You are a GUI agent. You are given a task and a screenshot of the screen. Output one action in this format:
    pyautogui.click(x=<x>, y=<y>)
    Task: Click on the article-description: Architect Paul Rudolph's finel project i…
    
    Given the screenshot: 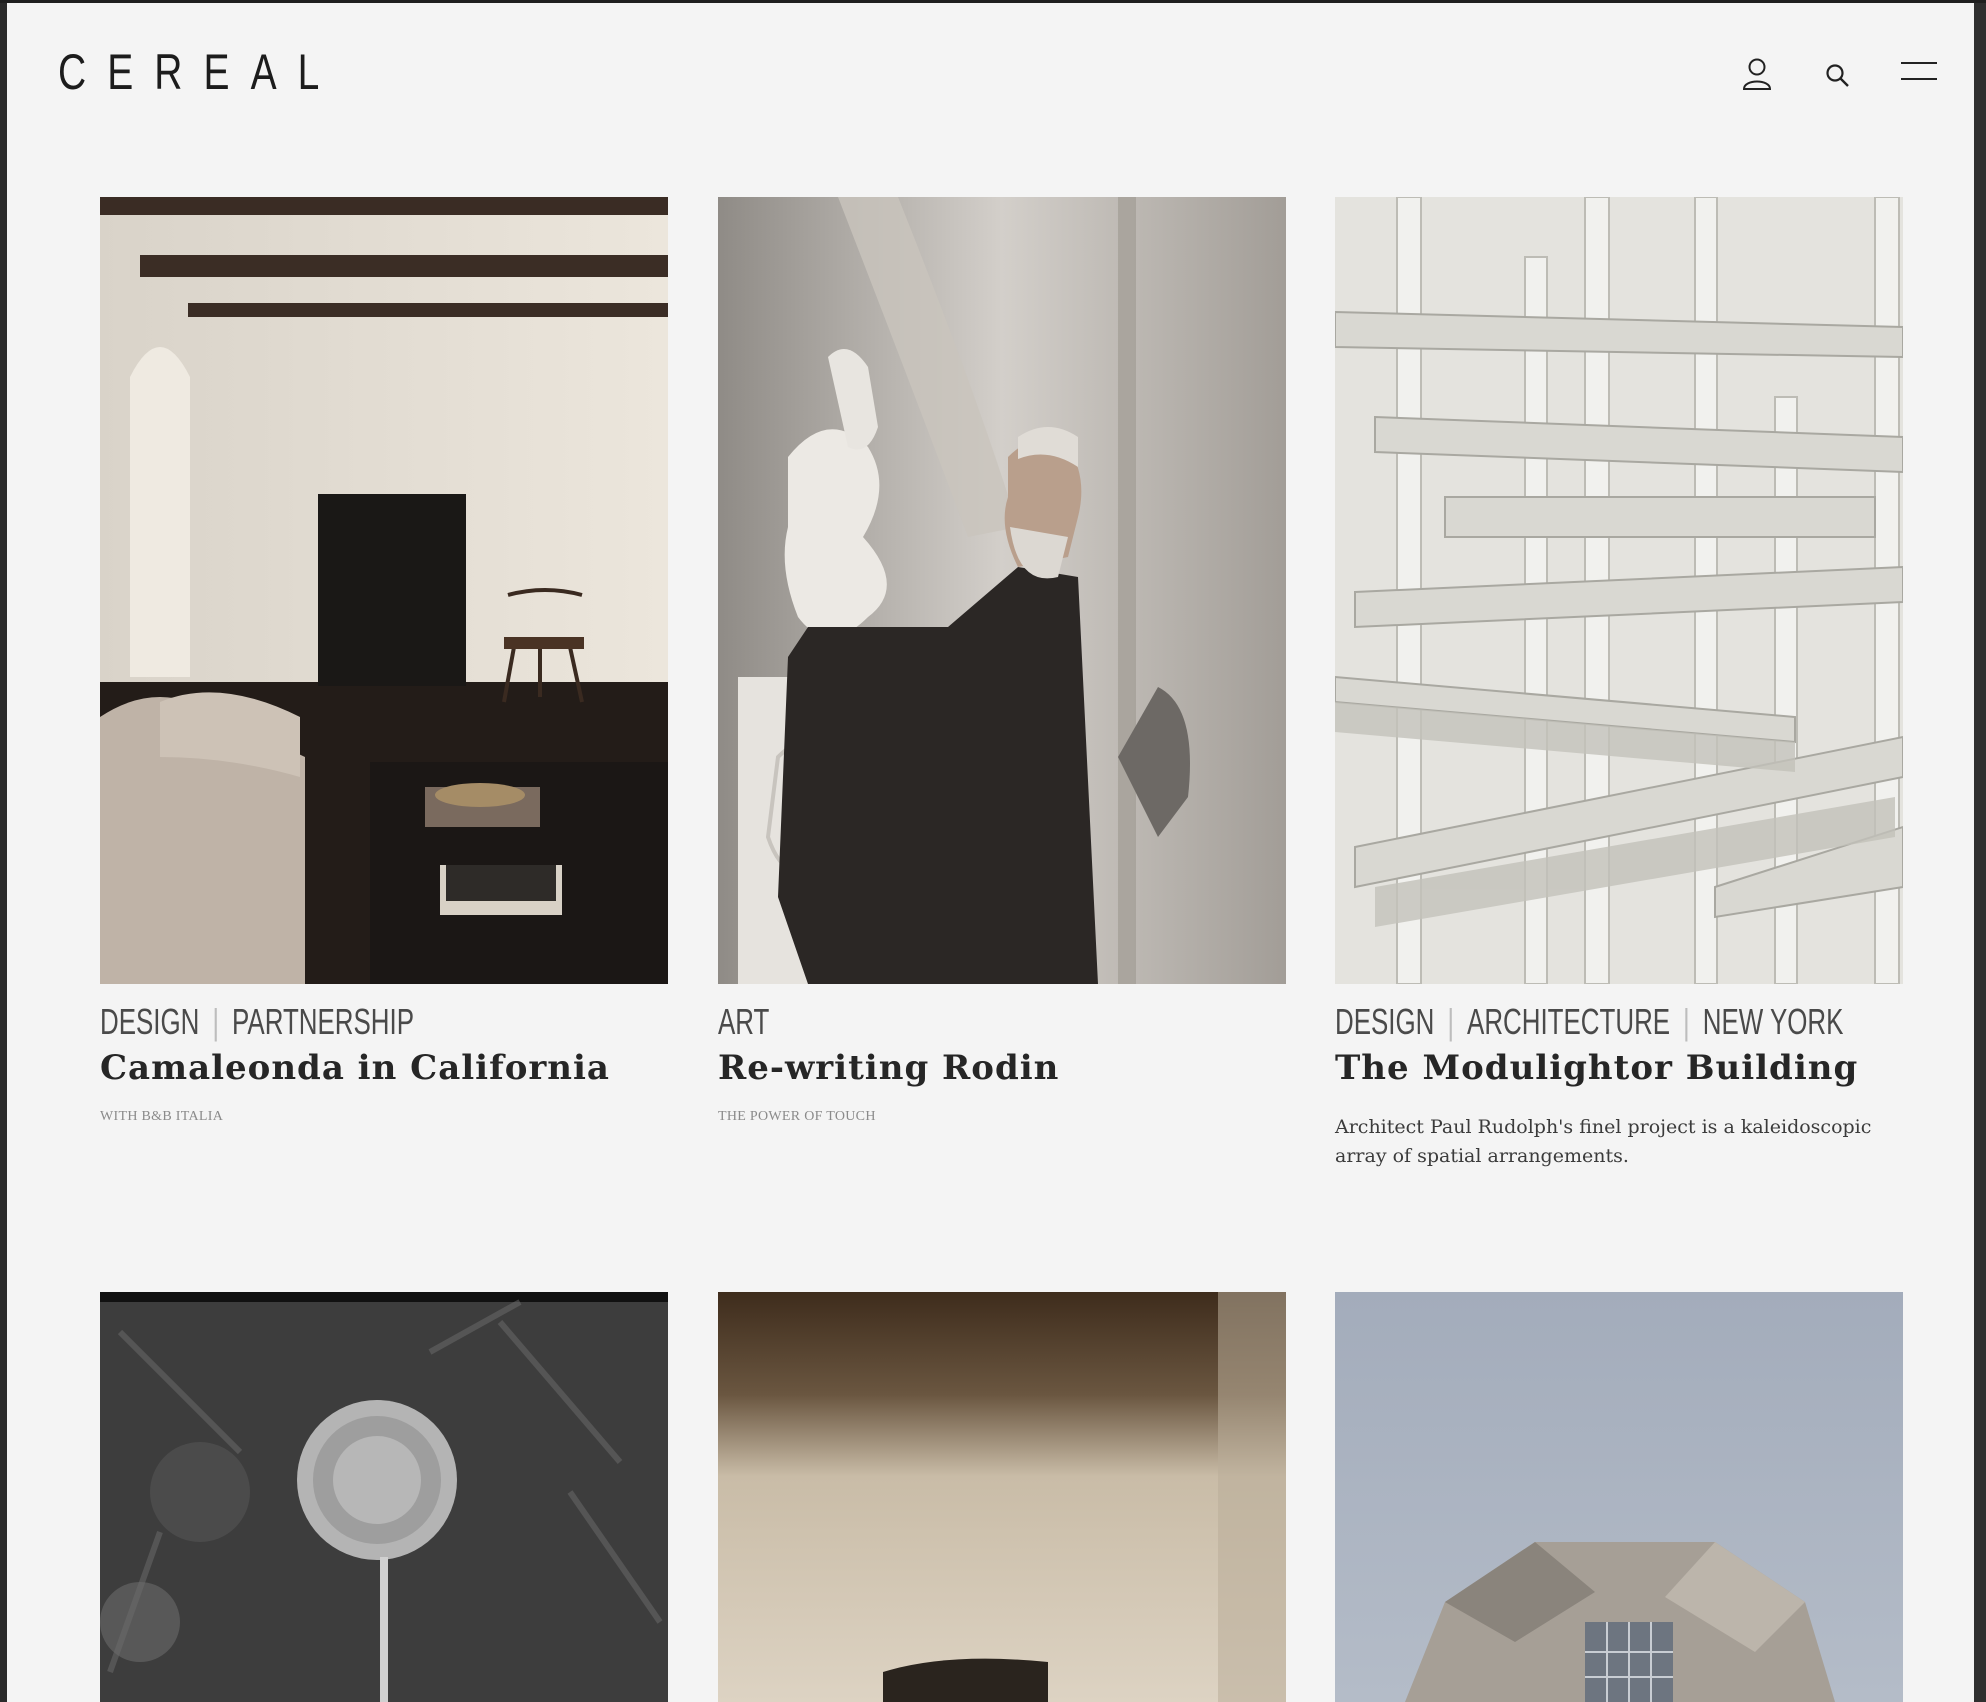 What is the action you would take?
    pyautogui.click(x=1603, y=1141)
    